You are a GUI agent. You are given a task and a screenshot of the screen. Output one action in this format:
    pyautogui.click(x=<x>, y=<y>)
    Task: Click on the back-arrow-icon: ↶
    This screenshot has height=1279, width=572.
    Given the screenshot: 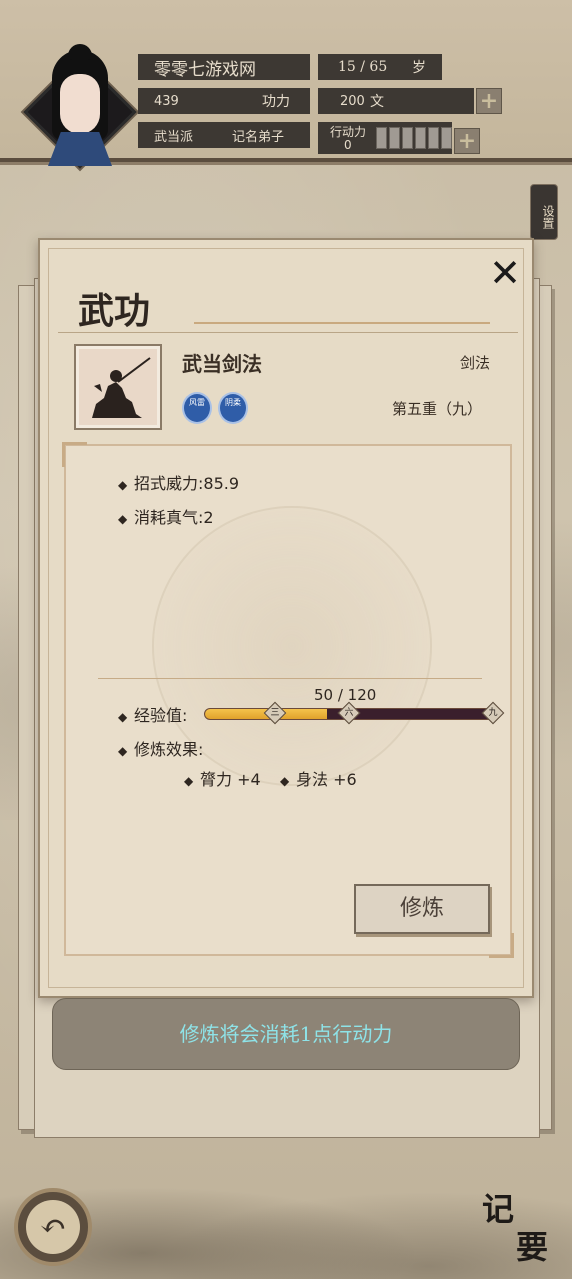 What is the action you would take?
    pyautogui.click(x=53, y=1227)
    